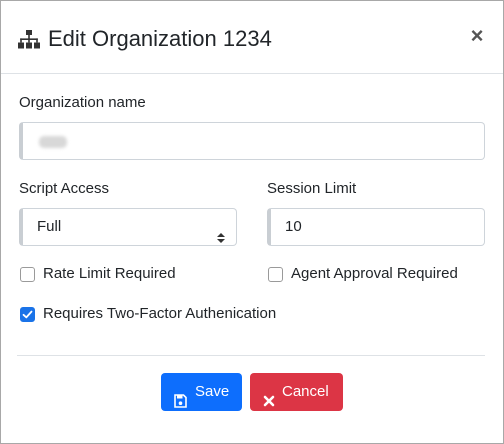 The image size is (504, 444). Describe the element at coordinates (212, 391) in the screenshot. I see `save-button-label: Save` at that location.